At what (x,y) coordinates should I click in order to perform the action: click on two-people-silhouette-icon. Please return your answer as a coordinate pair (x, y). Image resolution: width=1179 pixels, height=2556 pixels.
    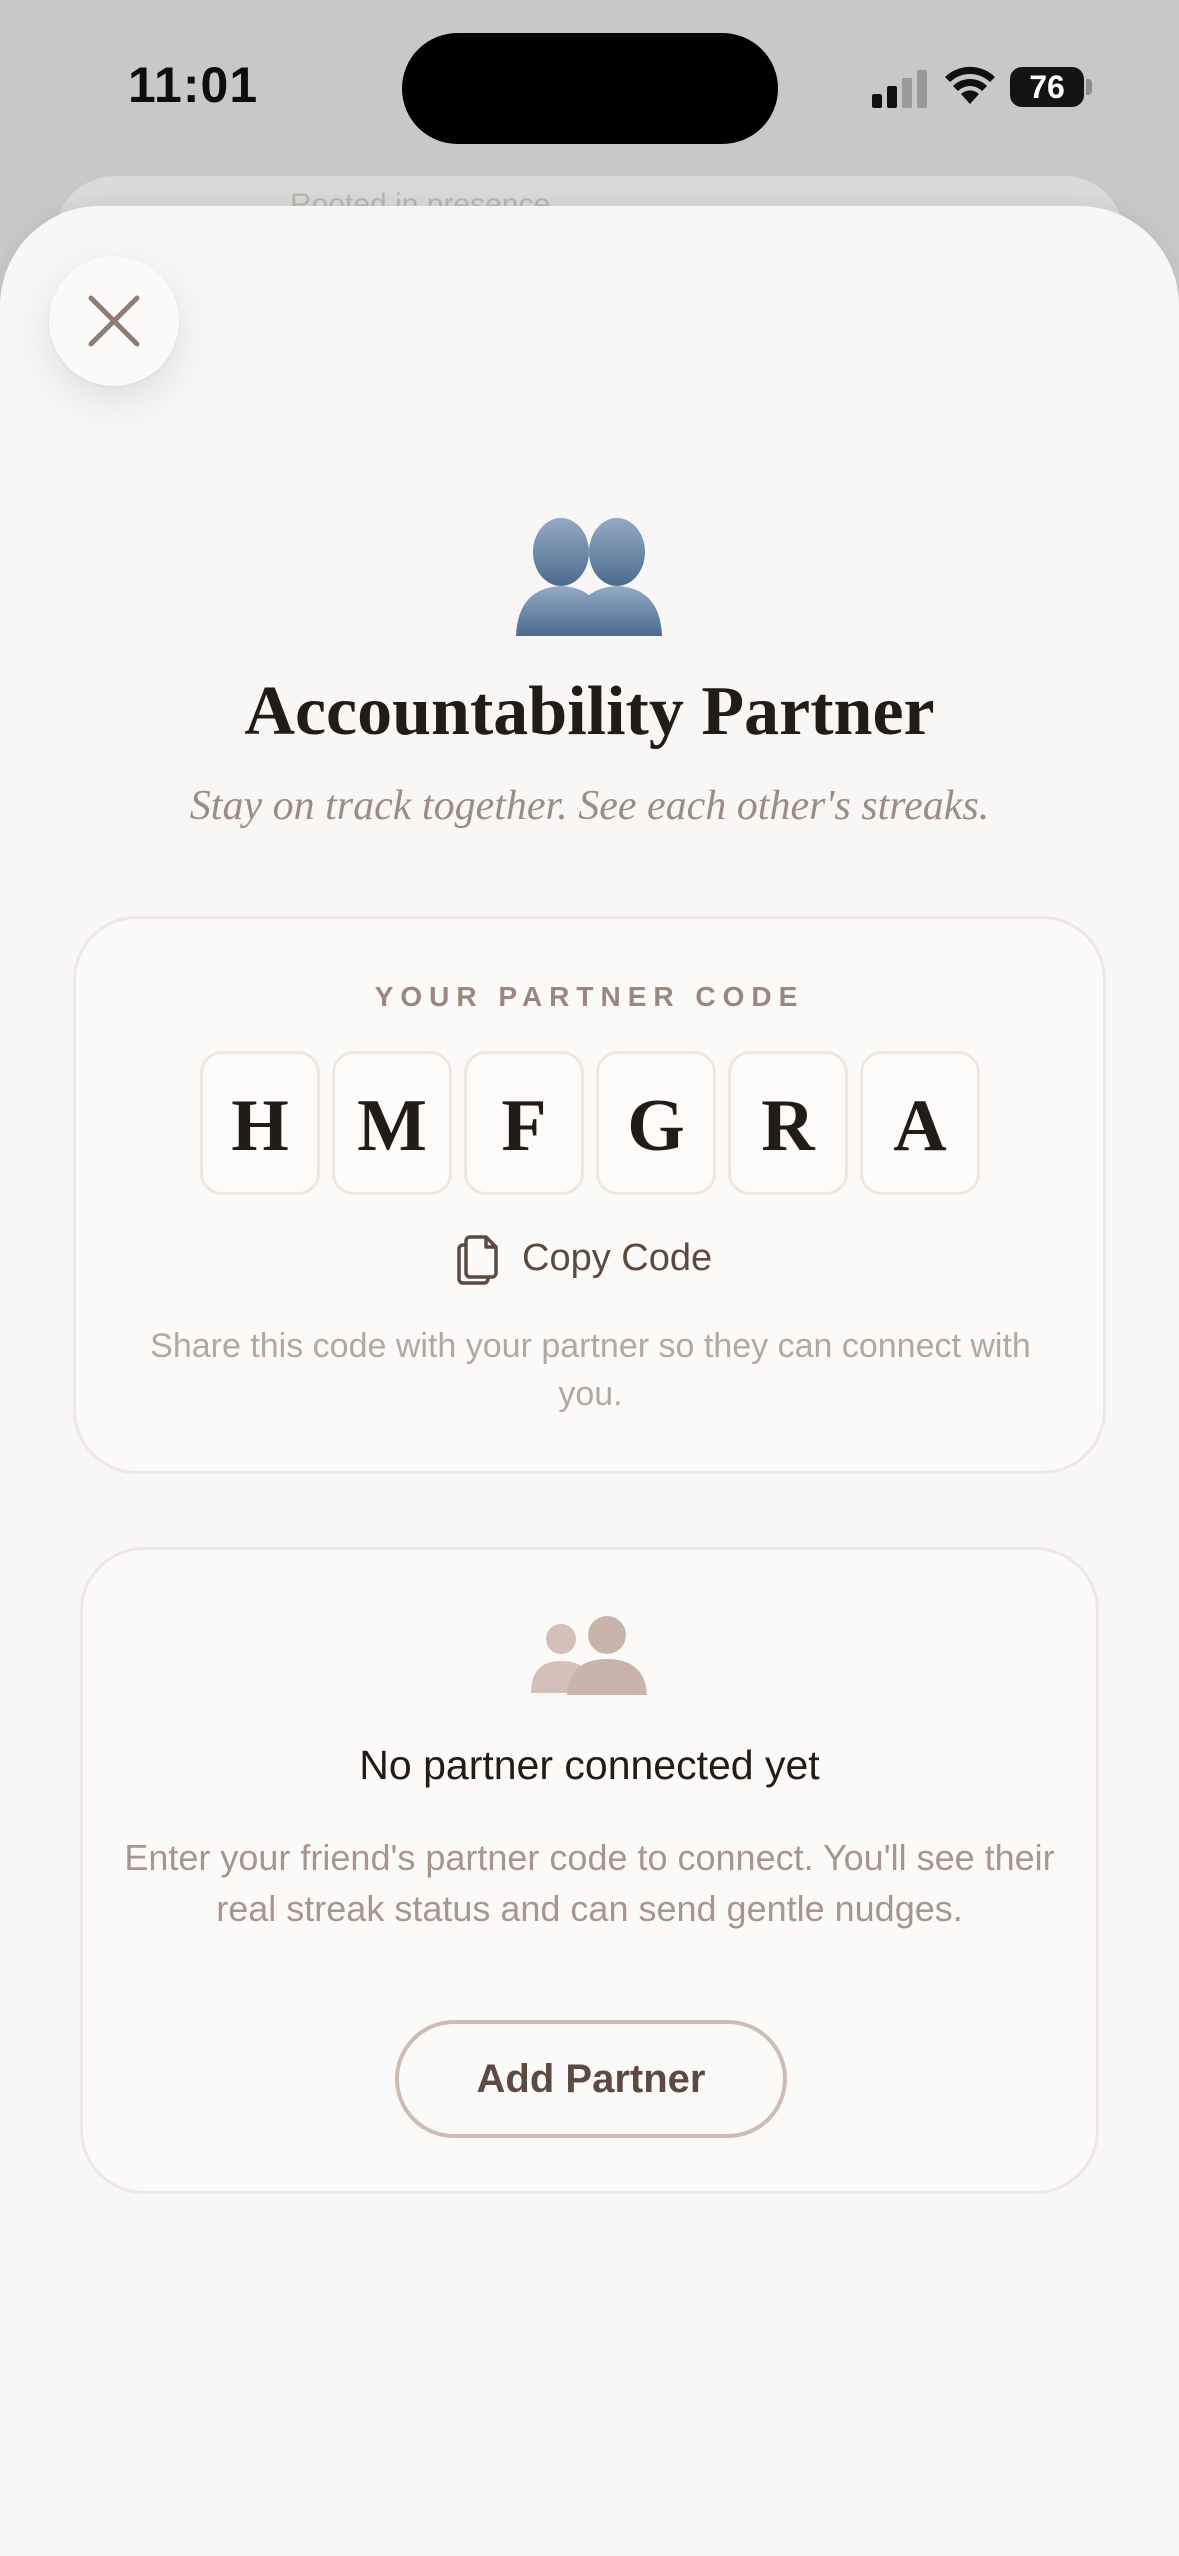
    Looking at the image, I should click on (589, 577).